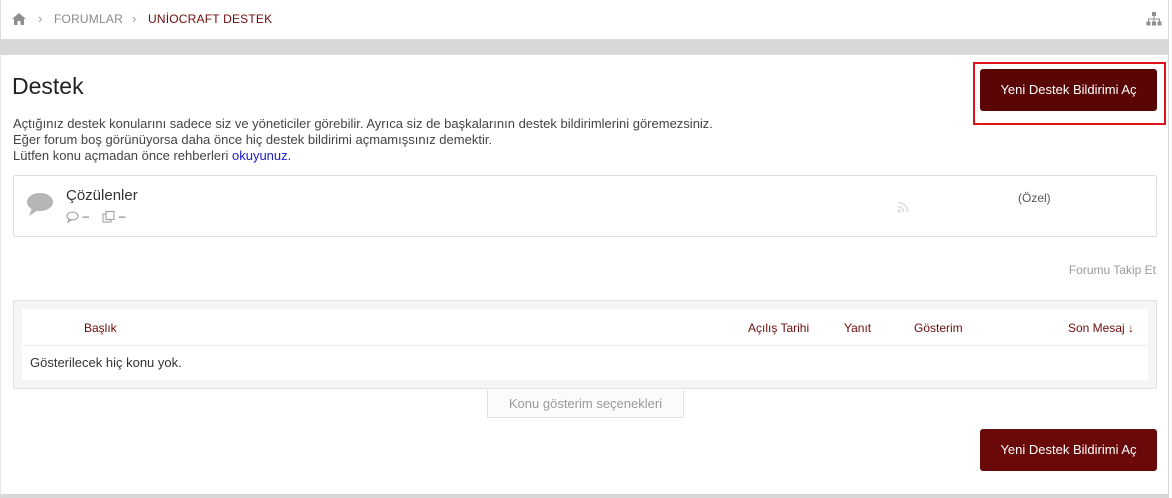 Image resolution: width=1172 pixels, height=498 pixels. I want to click on messages-icon, so click(108, 216).